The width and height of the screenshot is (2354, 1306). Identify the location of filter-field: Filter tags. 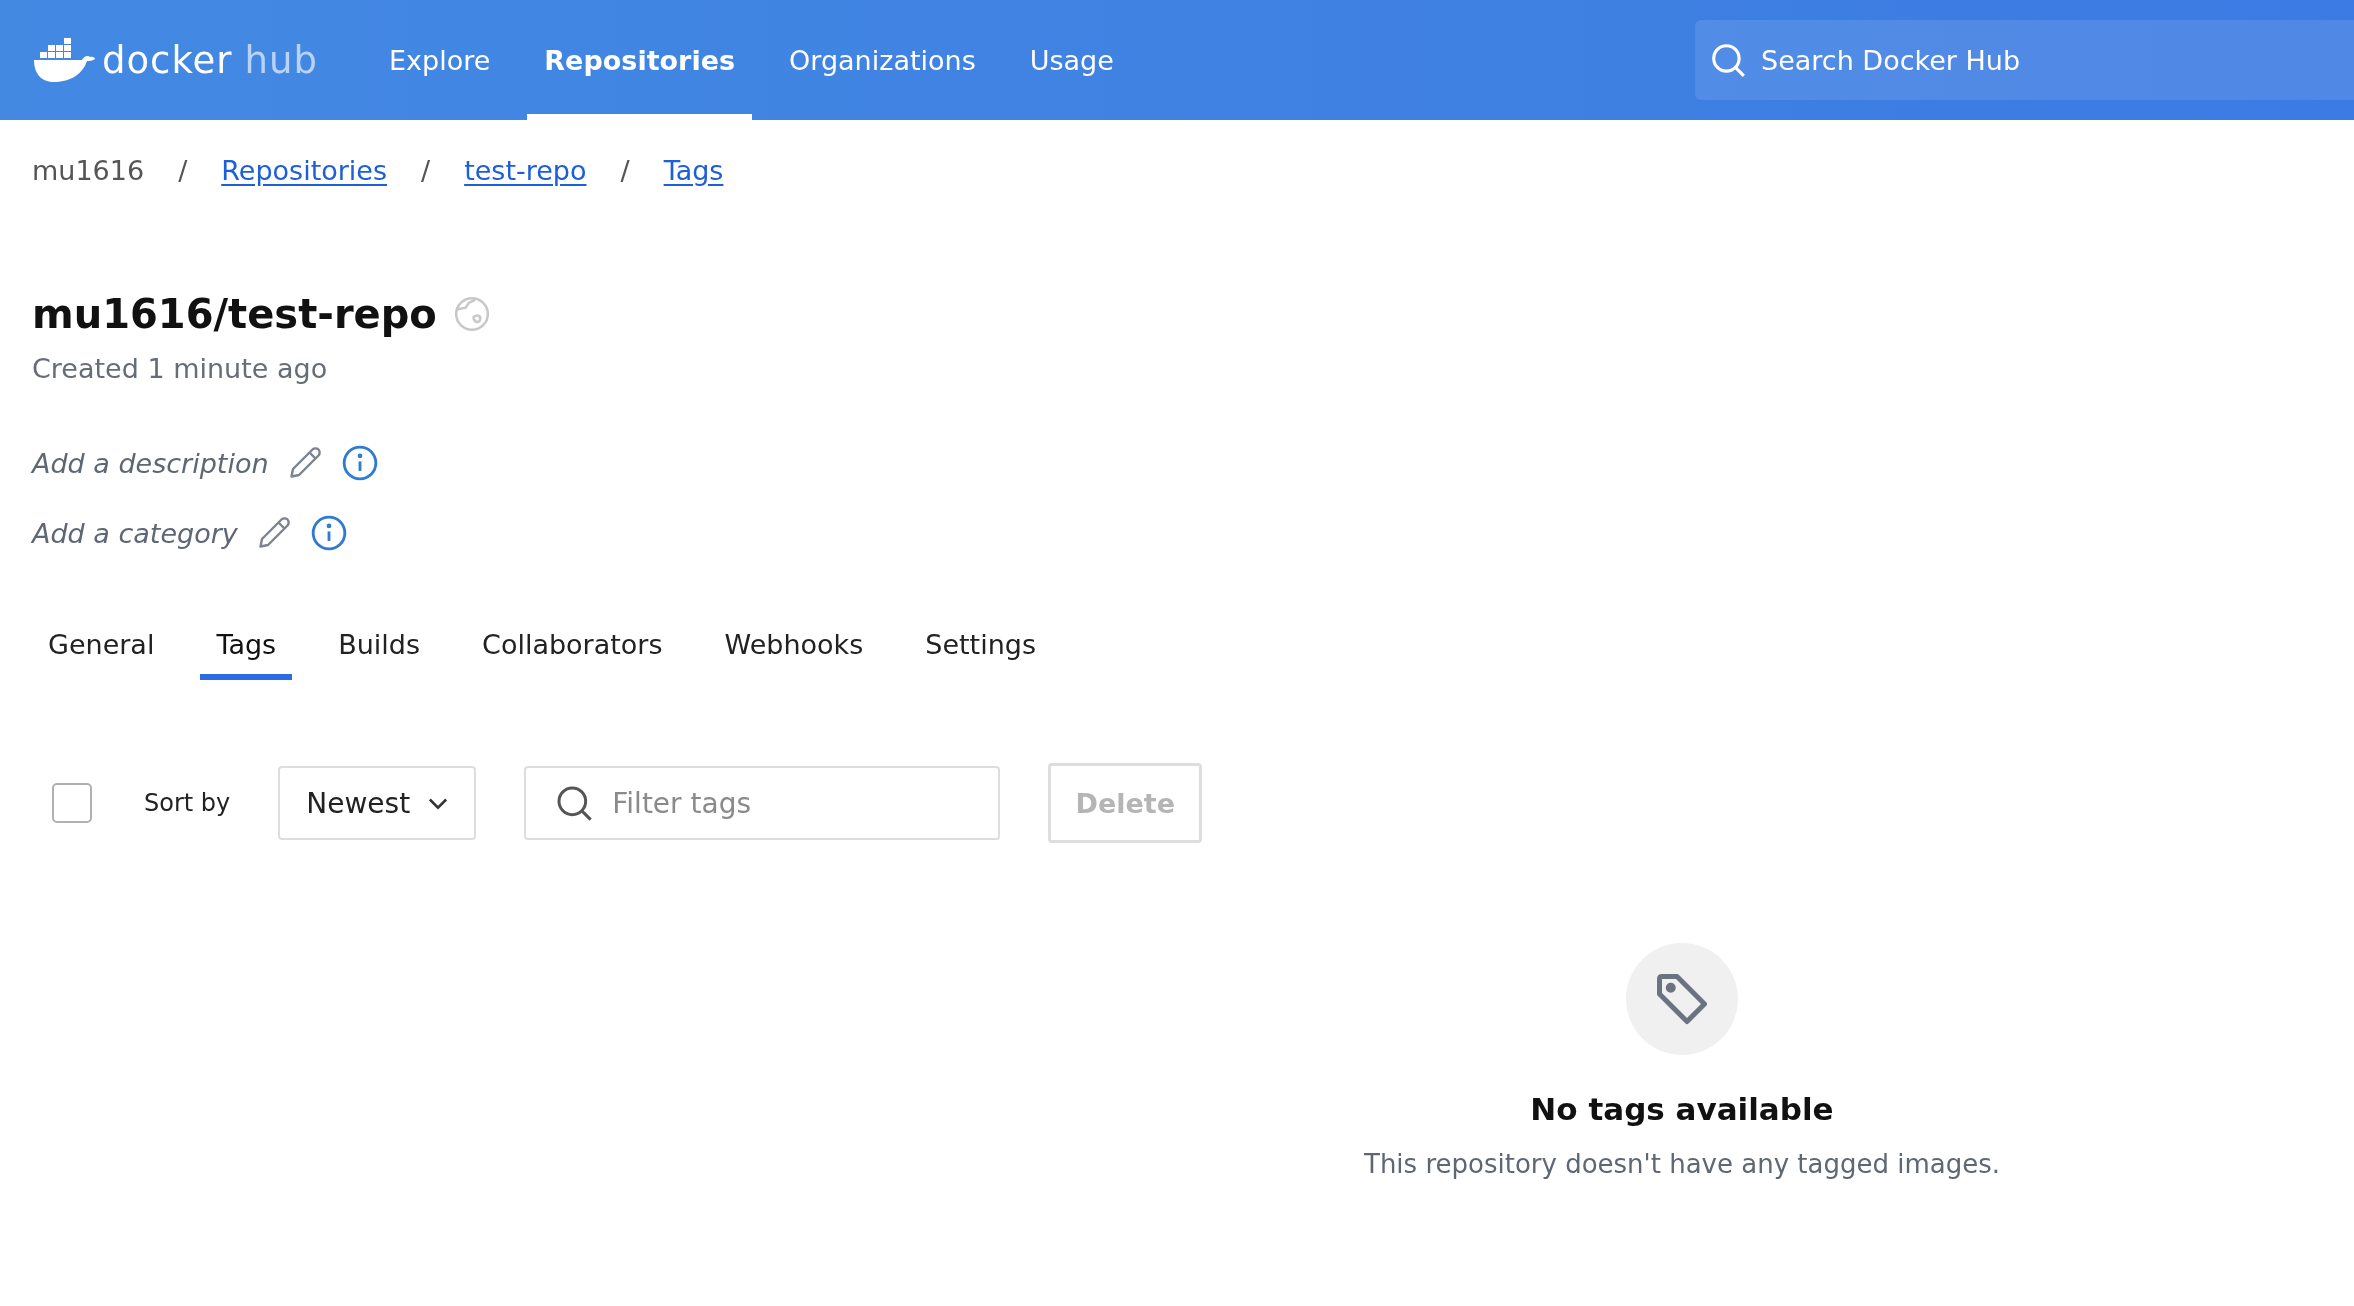
(762, 803).